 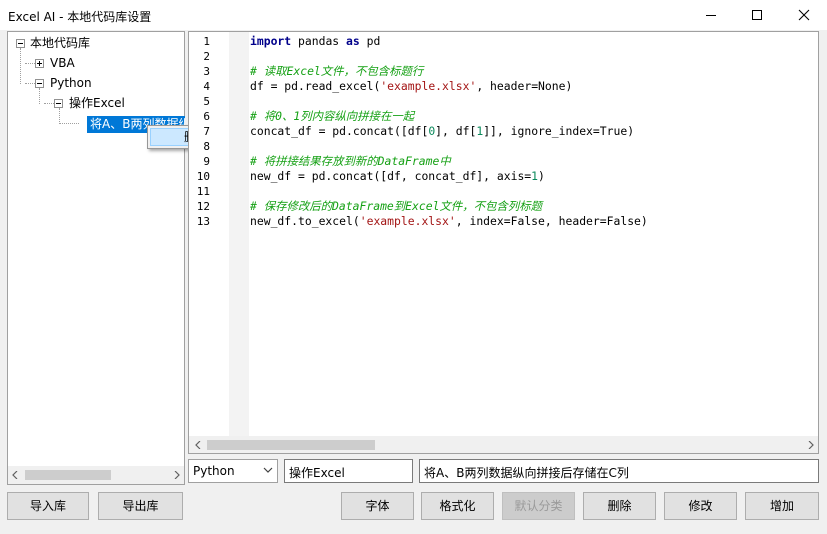 I want to click on import-library-button: 导入库, so click(x=48, y=506).